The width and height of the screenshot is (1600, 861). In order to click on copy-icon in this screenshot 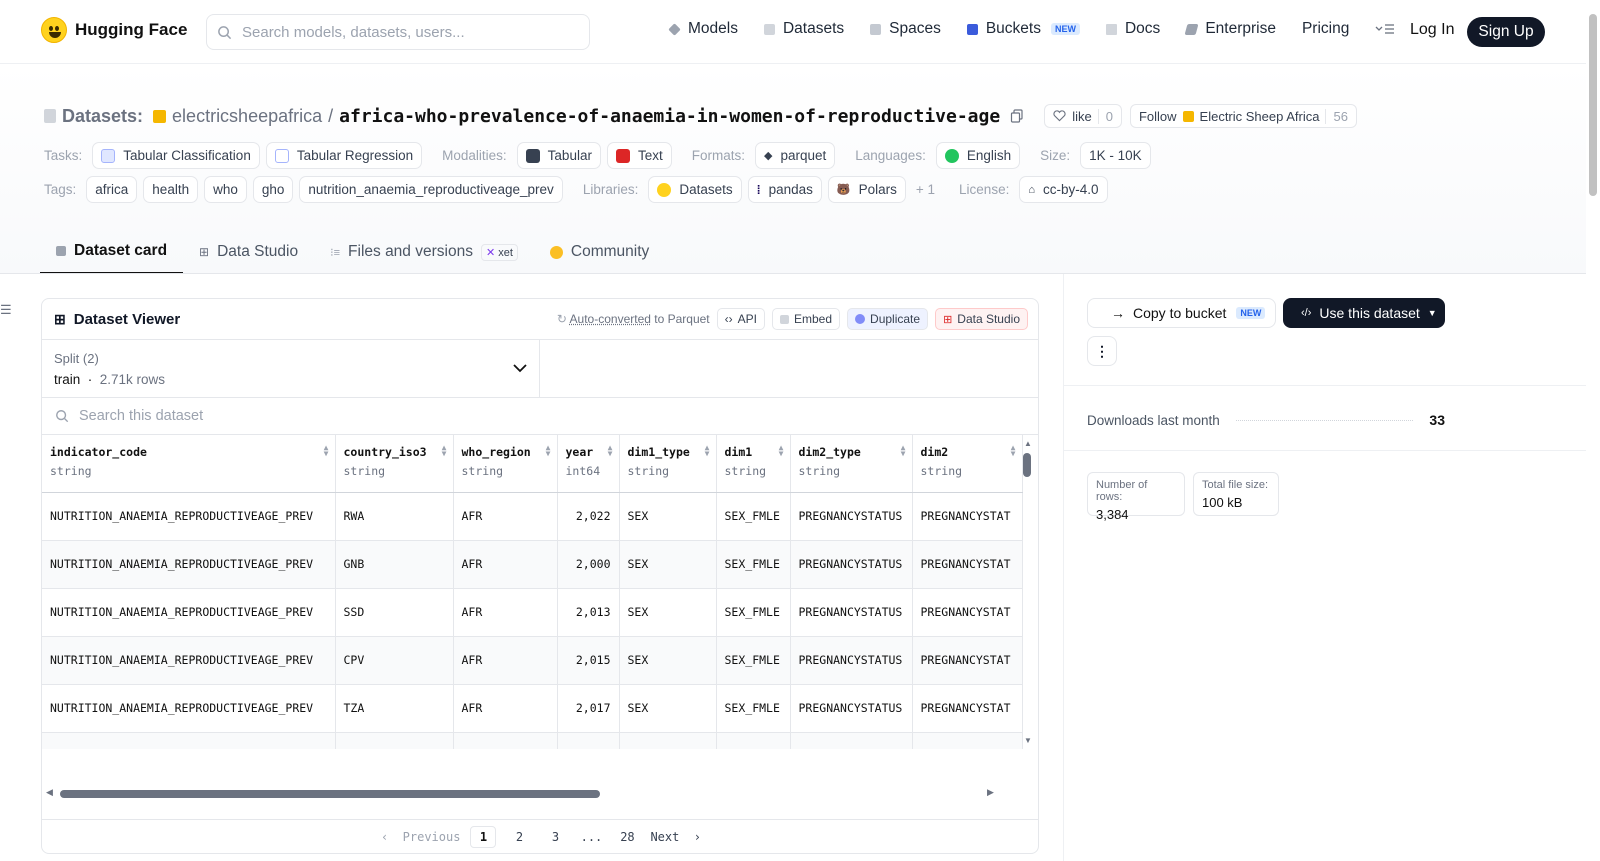, I will do `click(1017, 116)`.